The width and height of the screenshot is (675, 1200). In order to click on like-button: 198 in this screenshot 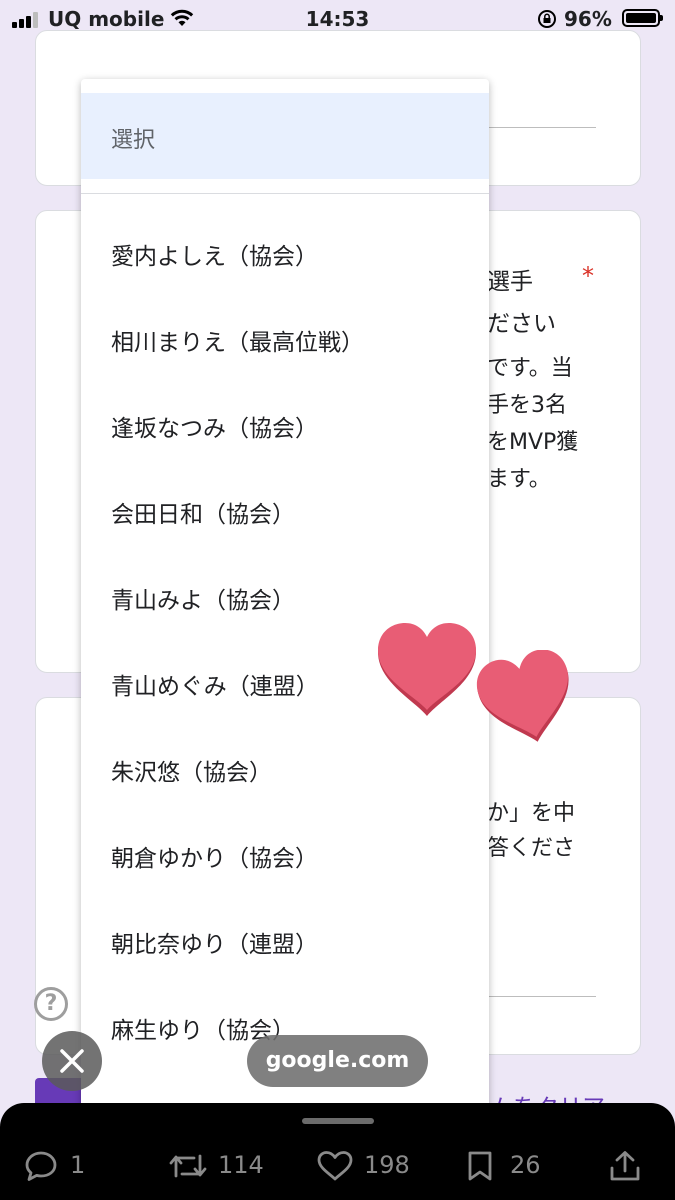, I will do `click(366, 1166)`.